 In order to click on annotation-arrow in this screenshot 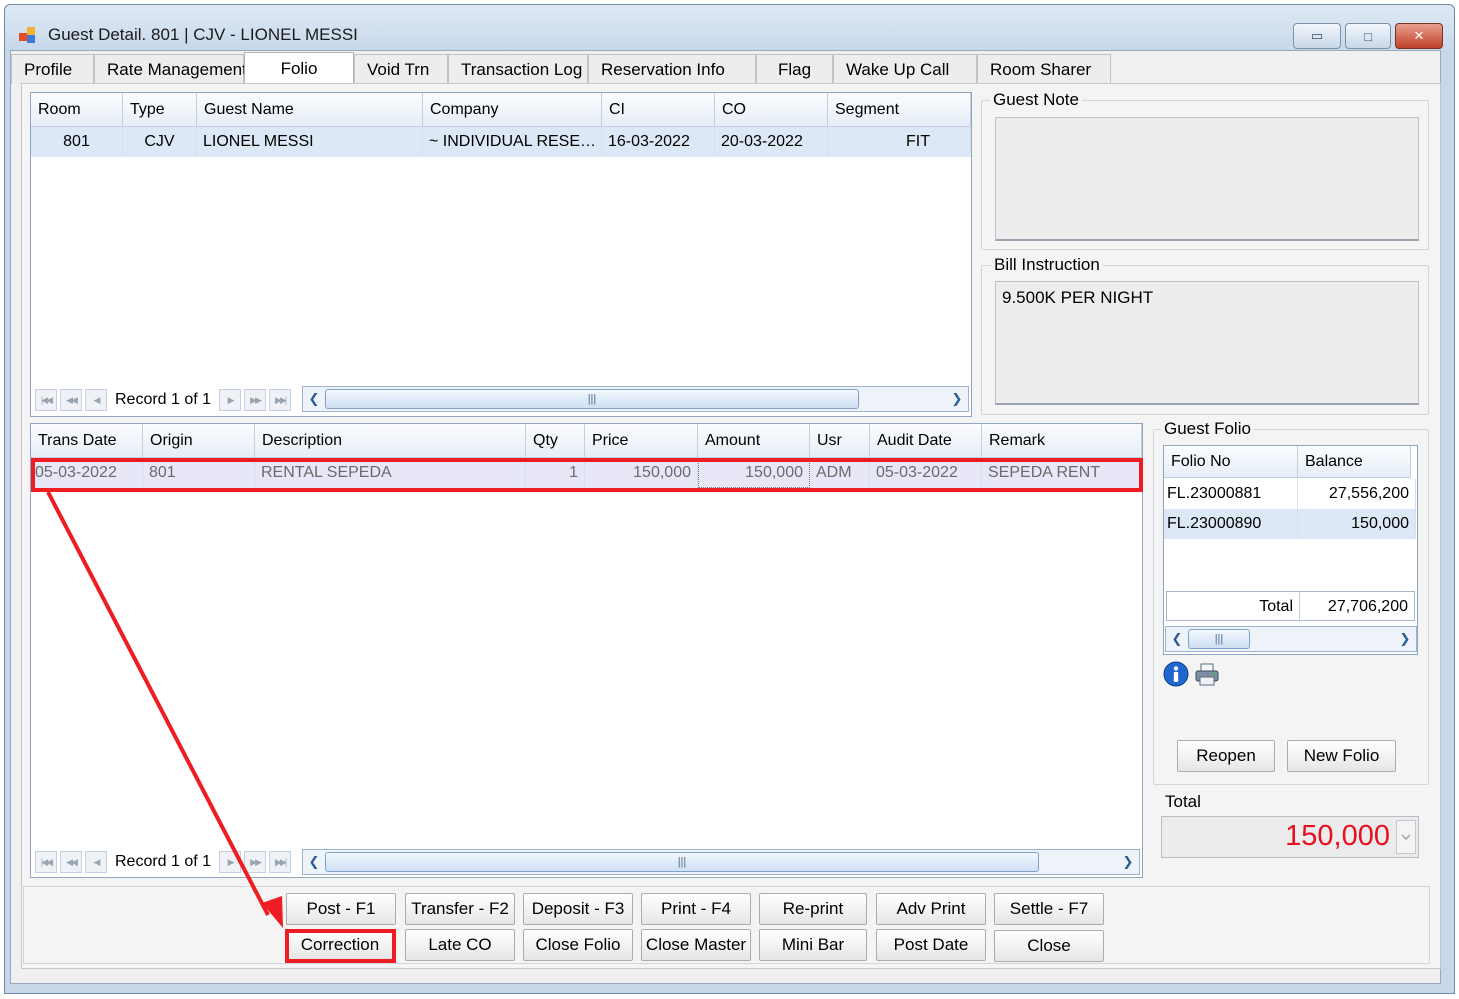, I will do `click(164, 709)`.